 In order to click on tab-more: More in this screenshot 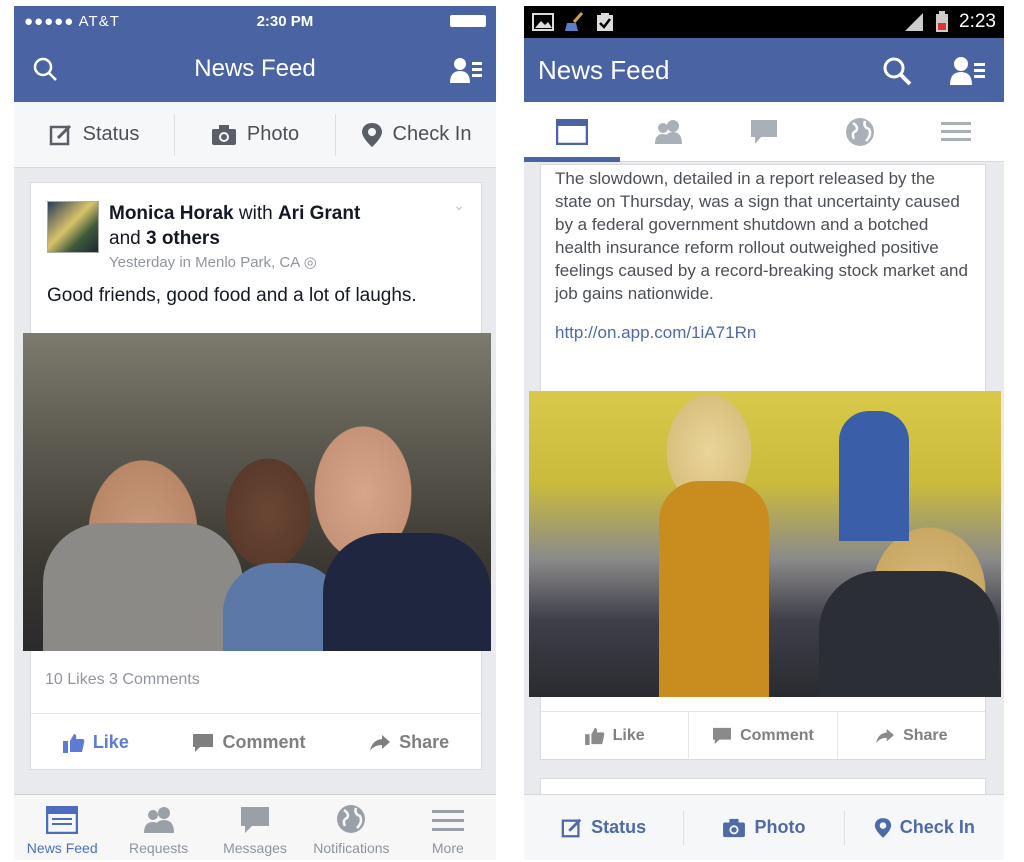, I will do `click(448, 827)`.